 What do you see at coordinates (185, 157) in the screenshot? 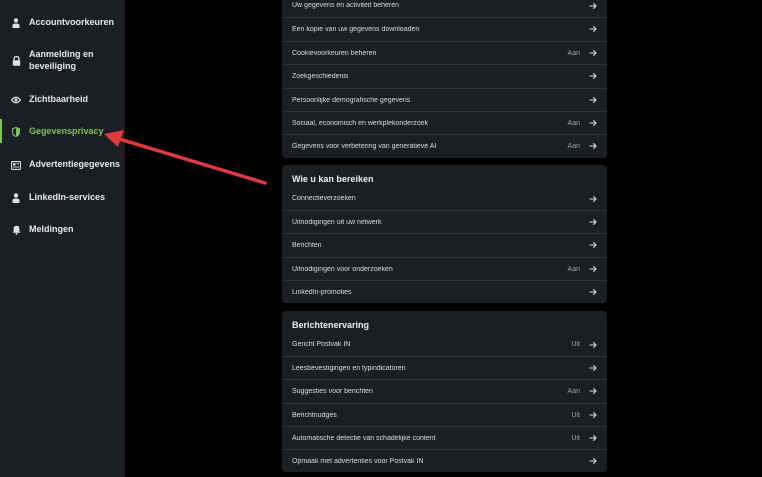
I see `red-arrow-annotation` at bounding box center [185, 157].